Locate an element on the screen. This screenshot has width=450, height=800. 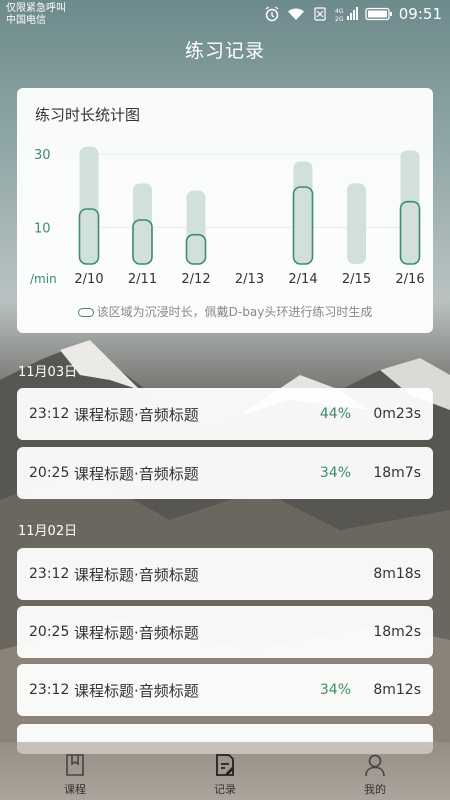
network-4g: 4G is located at coordinates (339, 11).